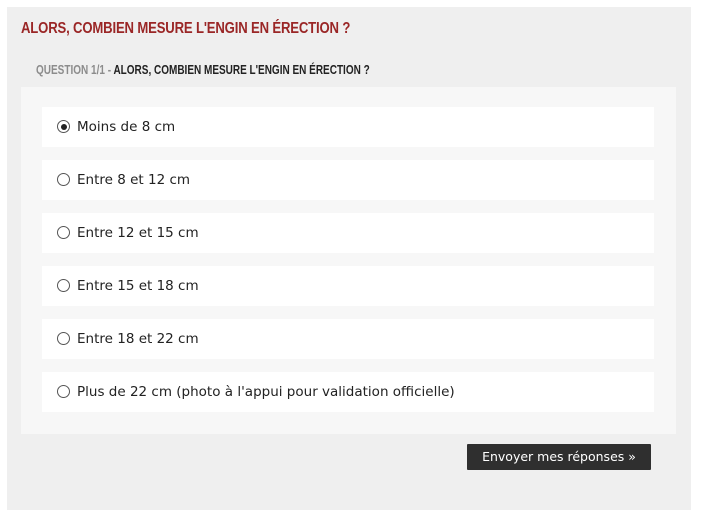 The height and width of the screenshot is (522, 705). What do you see at coordinates (348, 286) in the screenshot?
I see `option-entre-15-et-18-cm: Entre 15 et 18 cm` at bounding box center [348, 286].